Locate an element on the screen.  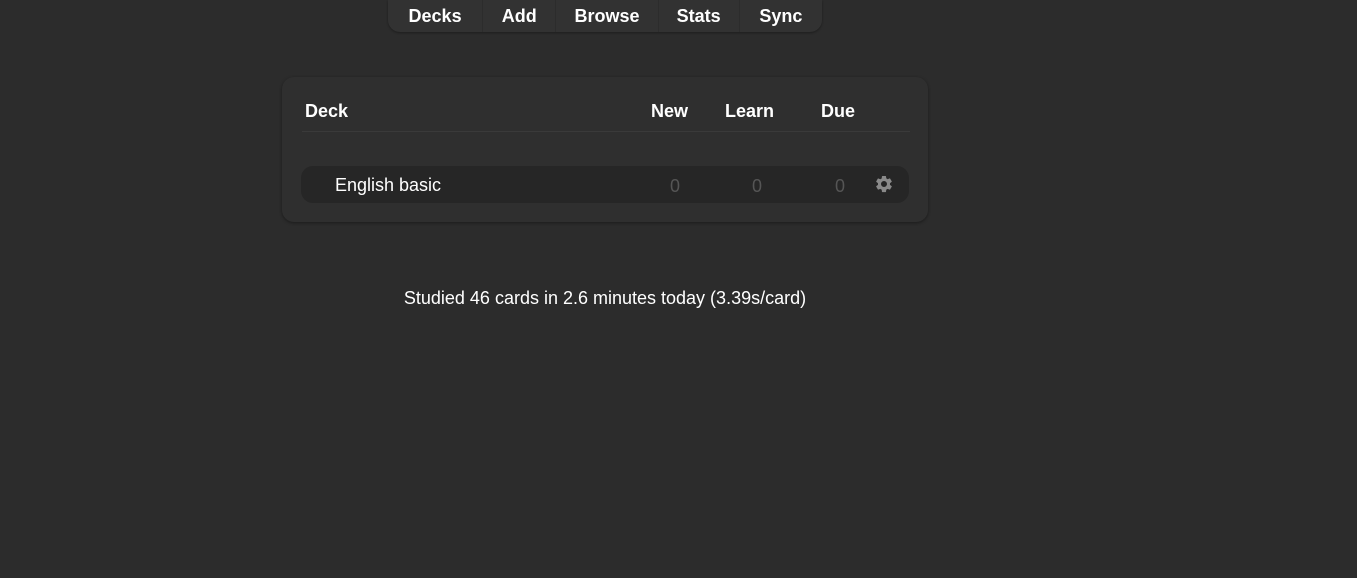
deck-name-link: English basic is located at coordinates (388, 185).